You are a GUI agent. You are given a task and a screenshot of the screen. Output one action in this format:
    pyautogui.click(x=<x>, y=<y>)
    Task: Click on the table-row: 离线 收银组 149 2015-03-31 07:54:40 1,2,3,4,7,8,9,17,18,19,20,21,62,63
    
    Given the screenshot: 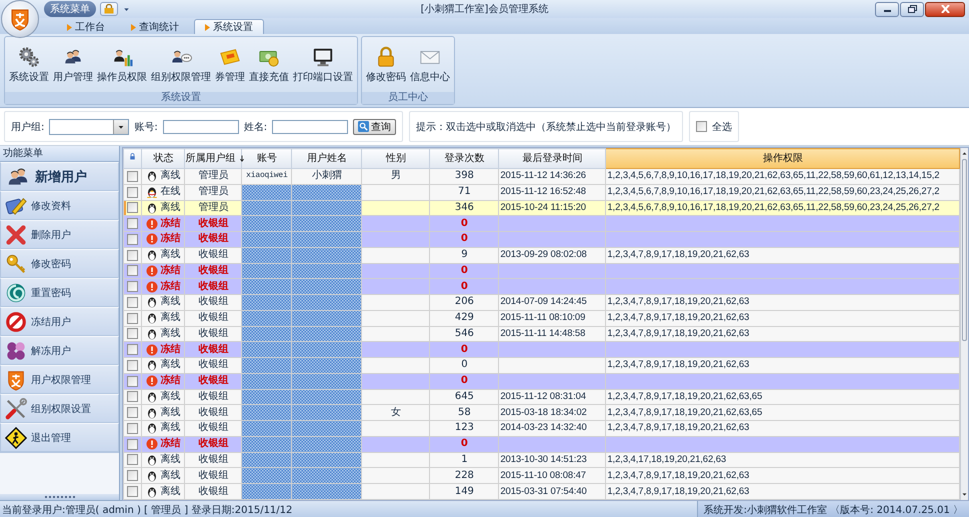 What is the action you would take?
    pyautogui.click(x=542, y=492)
    